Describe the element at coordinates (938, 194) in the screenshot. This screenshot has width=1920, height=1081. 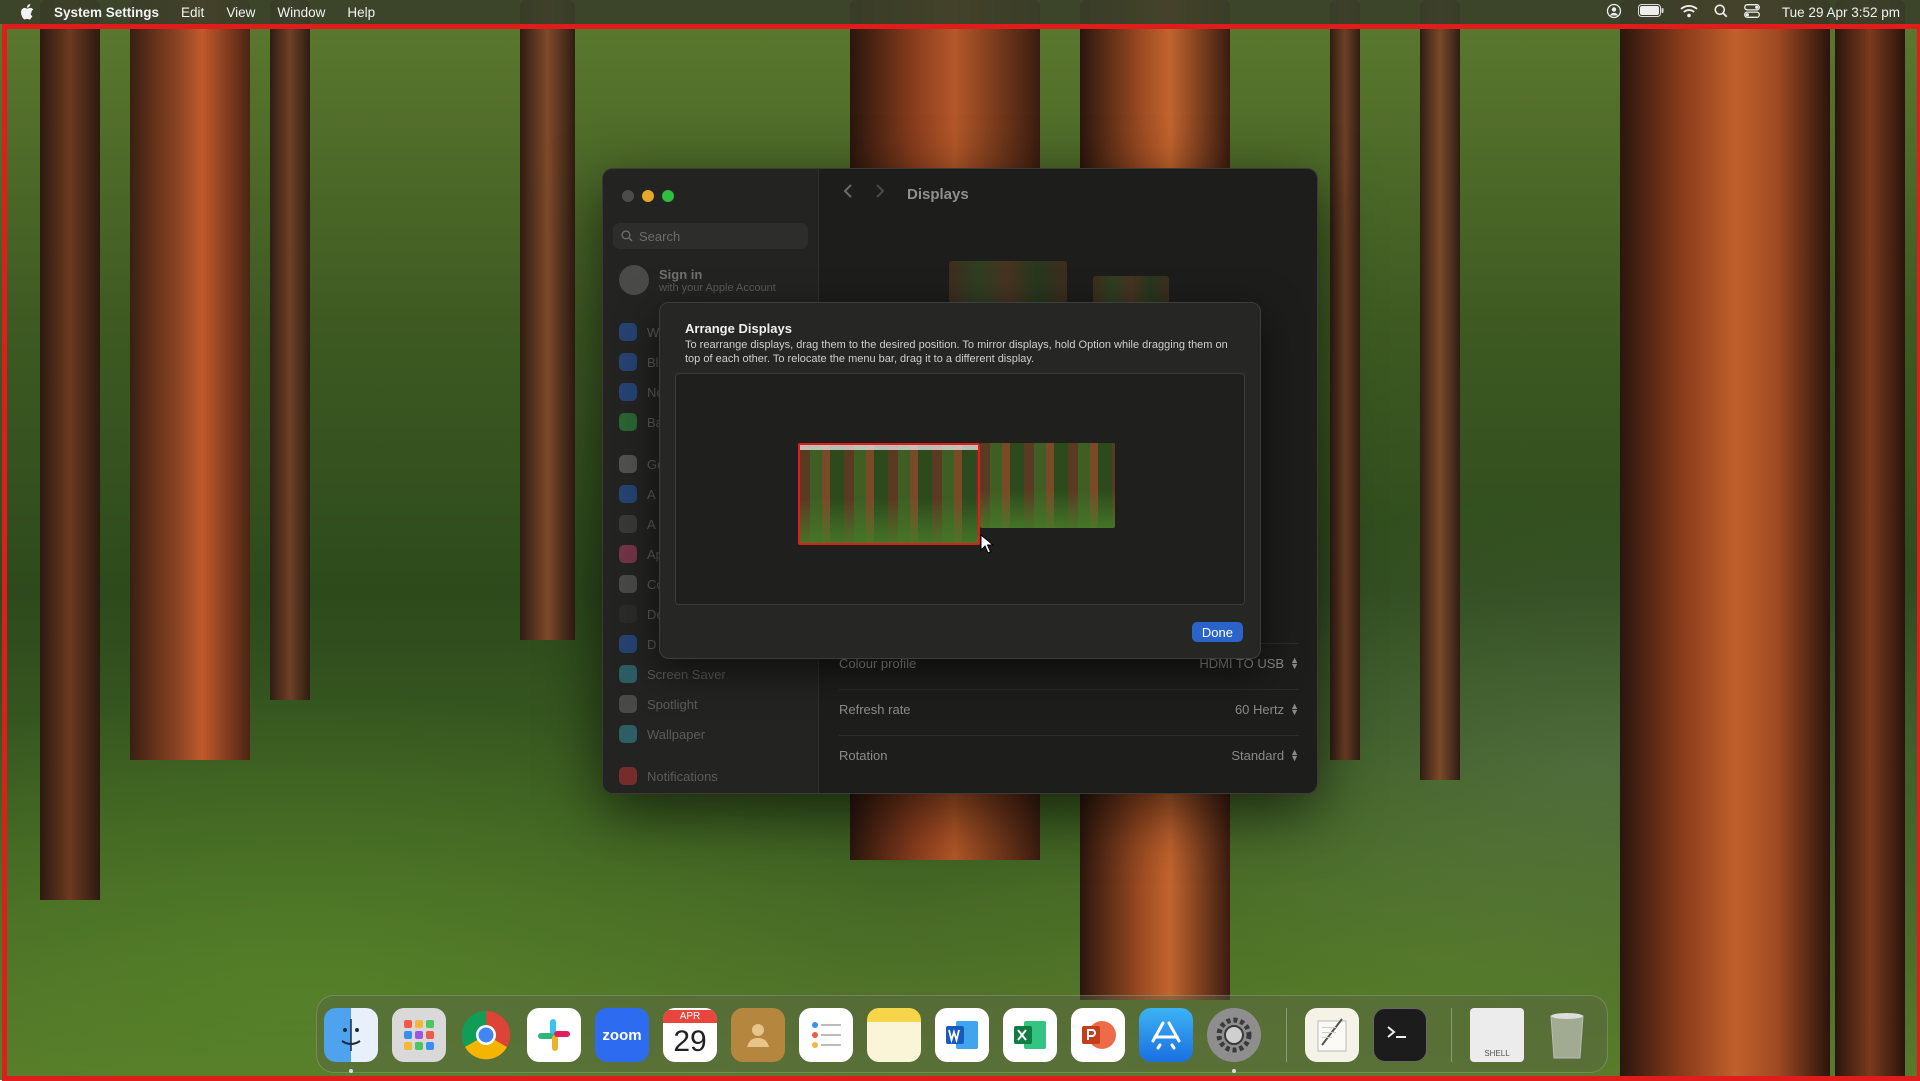
I see `page-title: Displays` at that location.